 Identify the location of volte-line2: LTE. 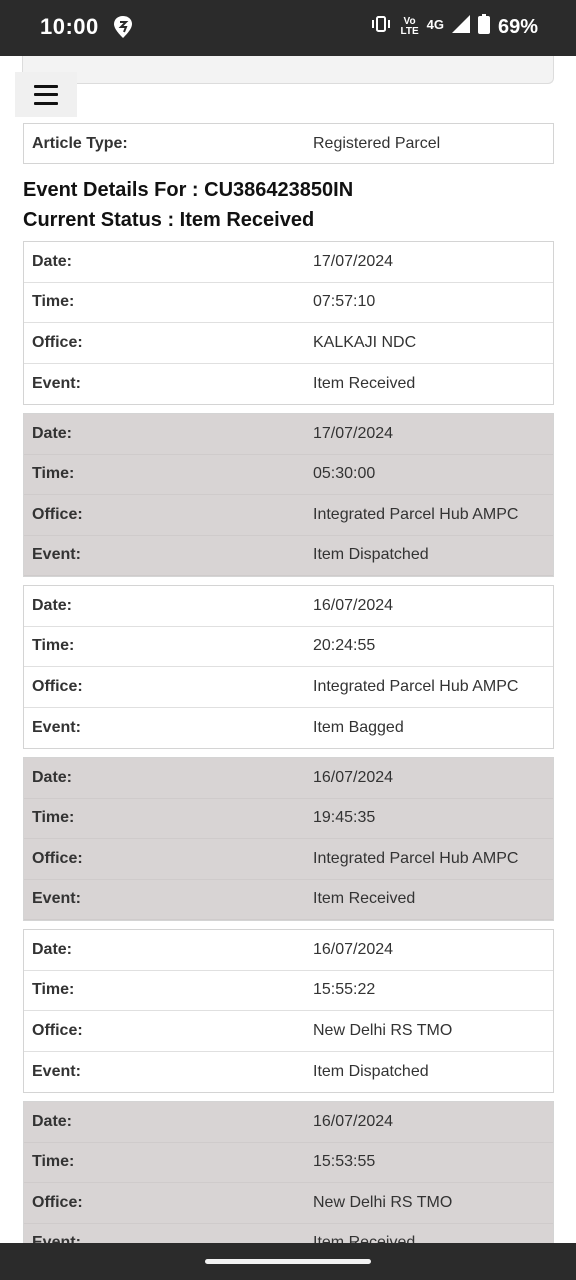
(409, 31).